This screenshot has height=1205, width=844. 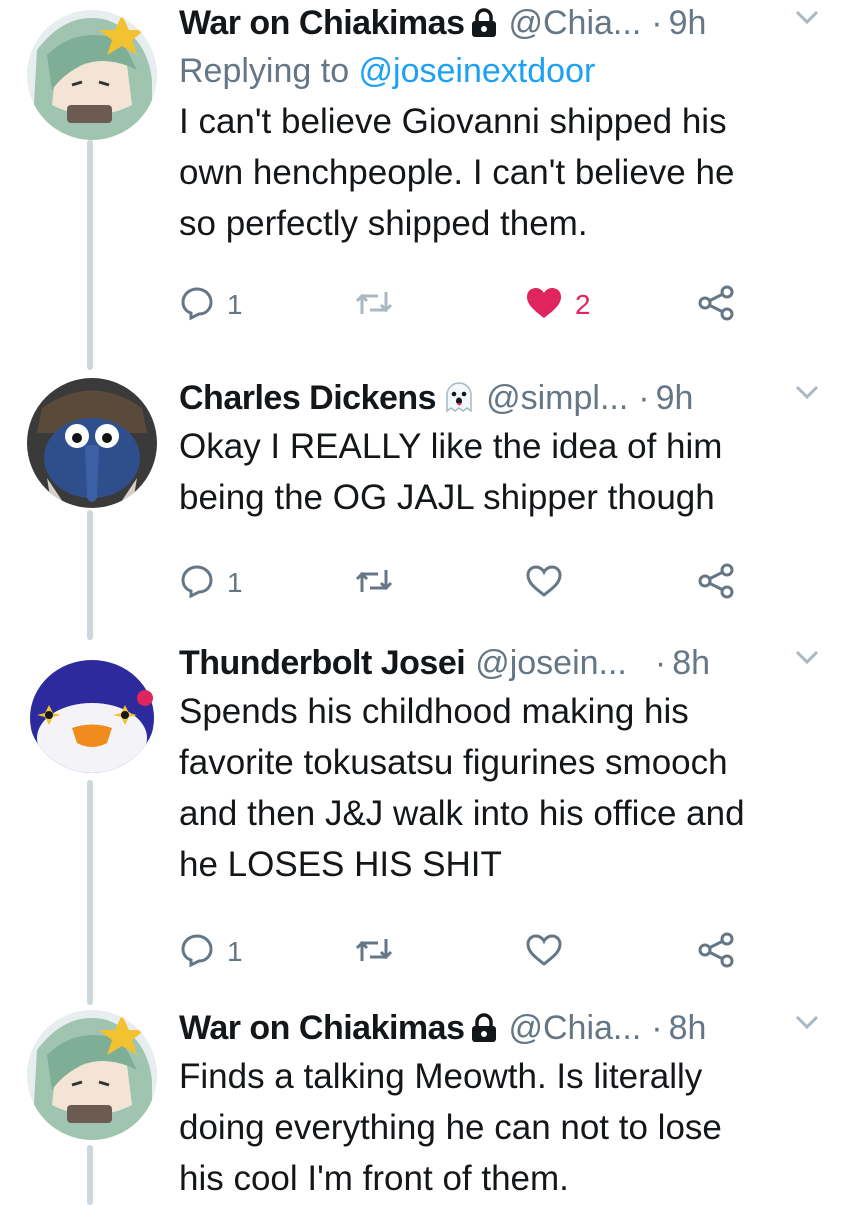 I want to click on tweet-actions: 1 2, so click(x=501, y=305).